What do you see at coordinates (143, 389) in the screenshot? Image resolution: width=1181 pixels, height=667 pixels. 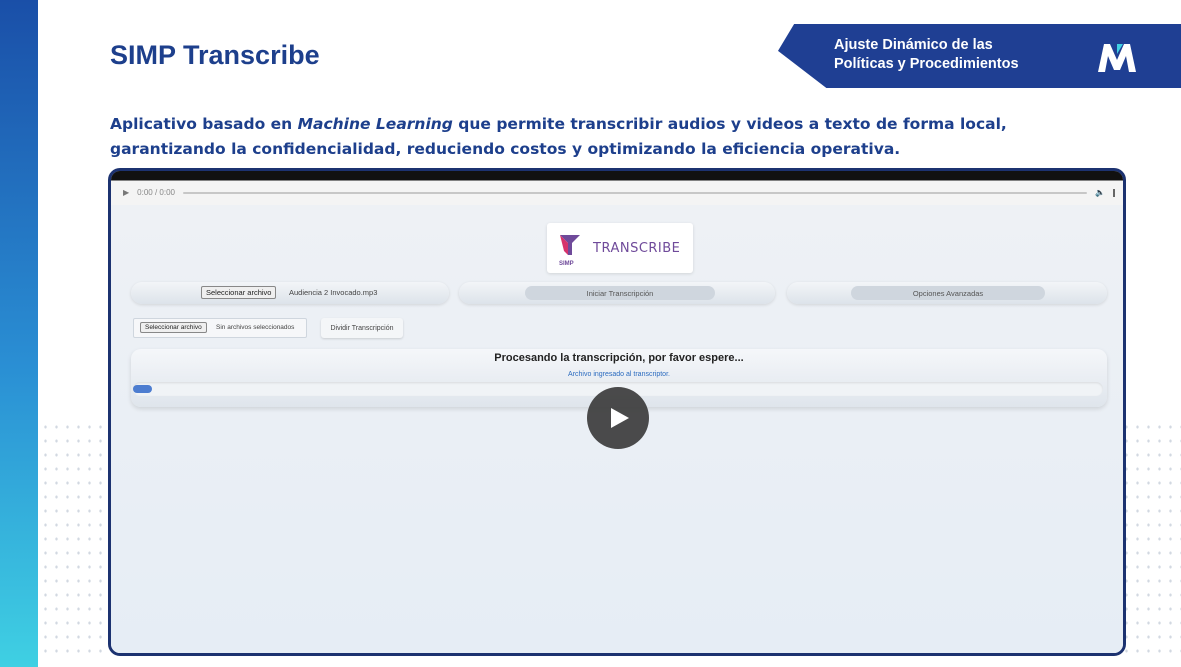 I see `progress-fill` at bounding box center [143, 389].